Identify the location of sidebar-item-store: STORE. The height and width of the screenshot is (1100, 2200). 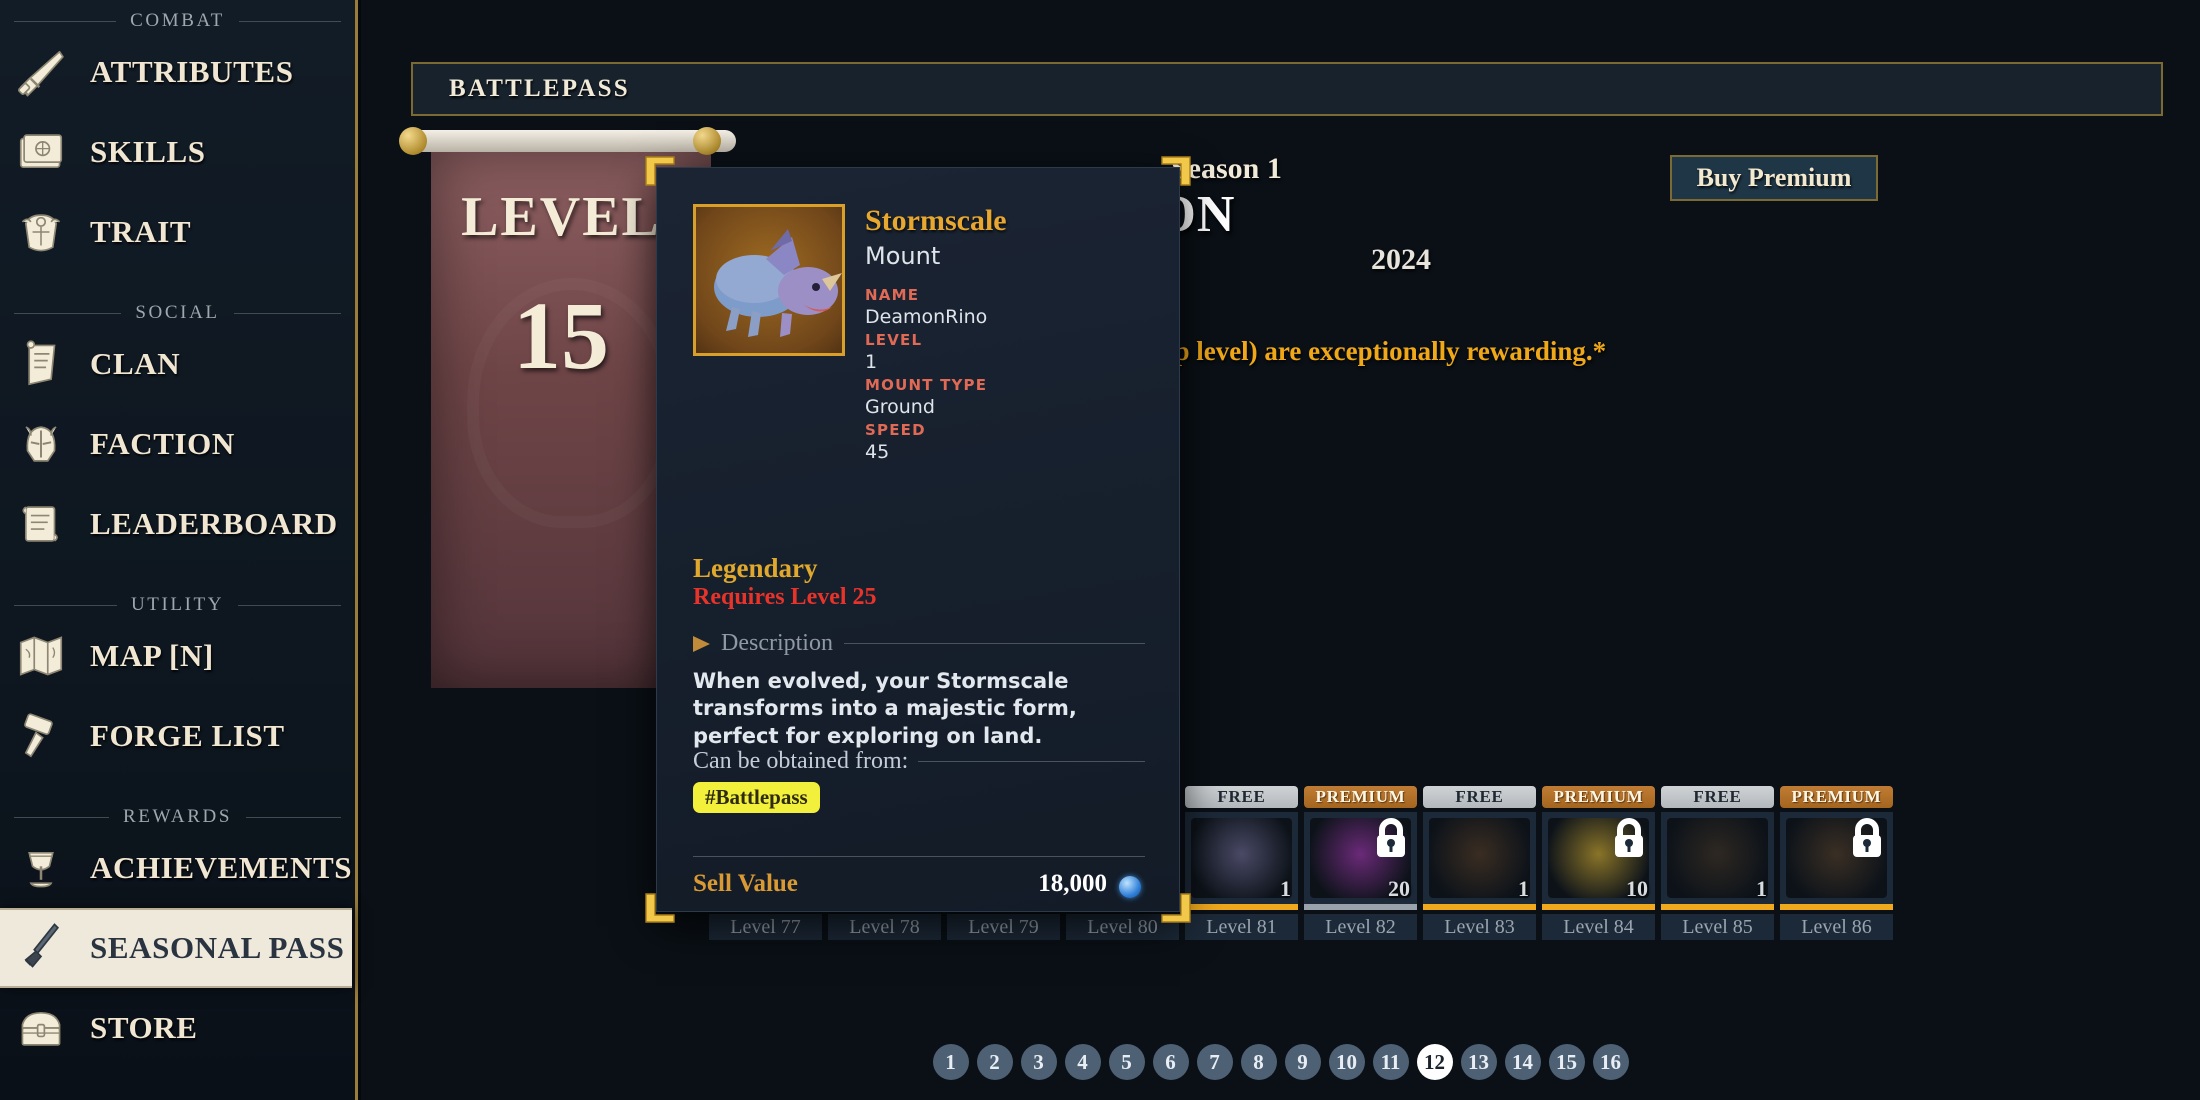
(177, 1028).